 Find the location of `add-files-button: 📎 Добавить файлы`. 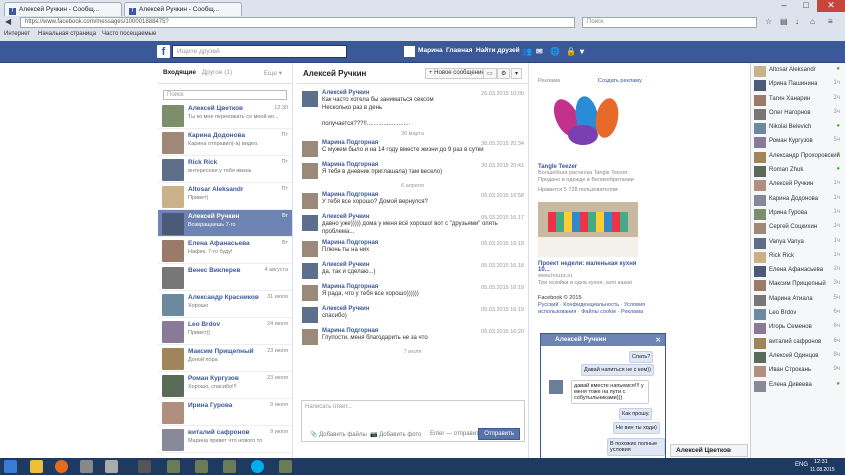

add-files-button: 📎 Добавить файлы is located at coordinates (338, 434).